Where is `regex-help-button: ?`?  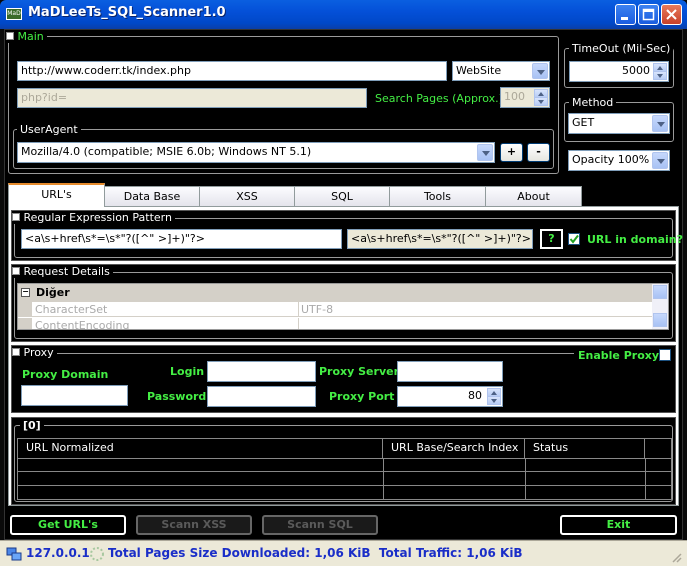
regex-help-button: ? is located at coordinates (551, 239).